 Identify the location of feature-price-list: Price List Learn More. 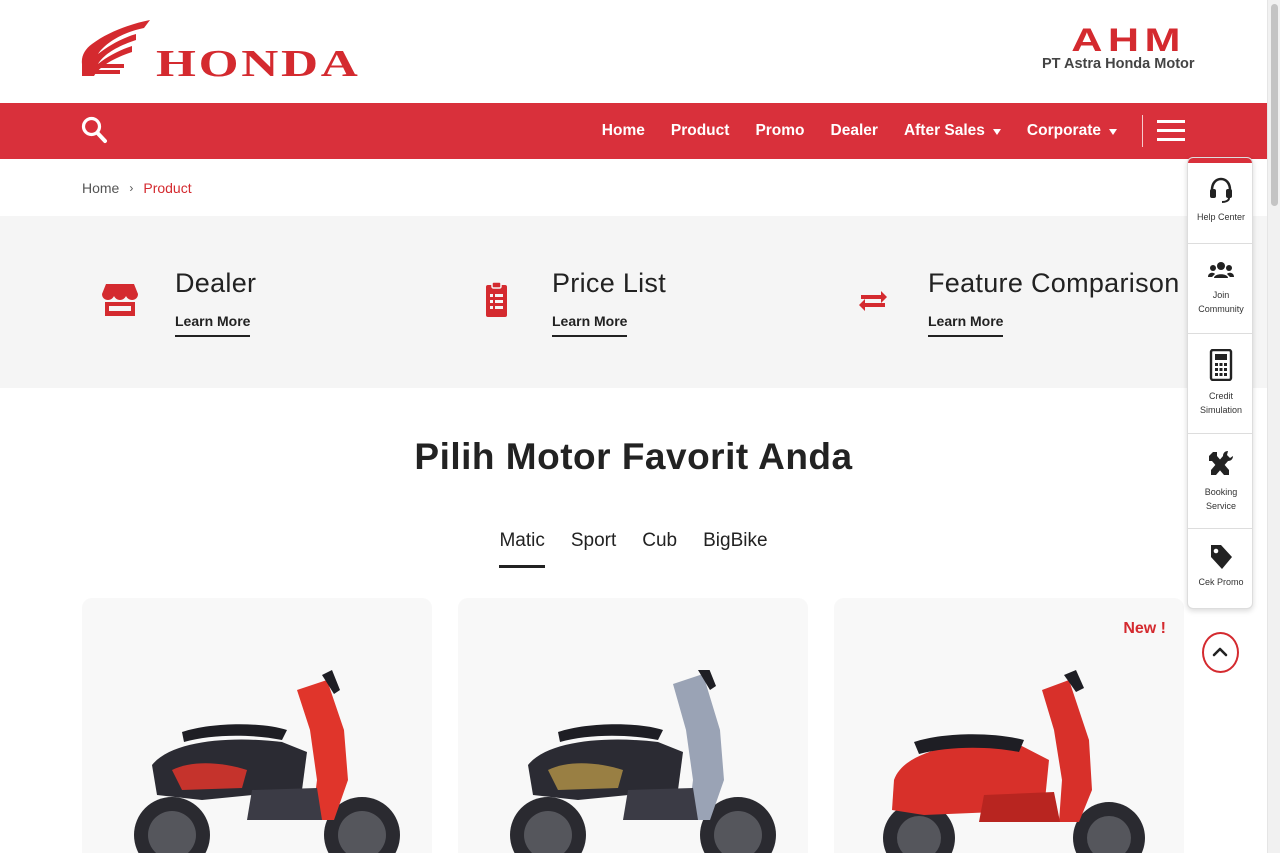
(630, 302).